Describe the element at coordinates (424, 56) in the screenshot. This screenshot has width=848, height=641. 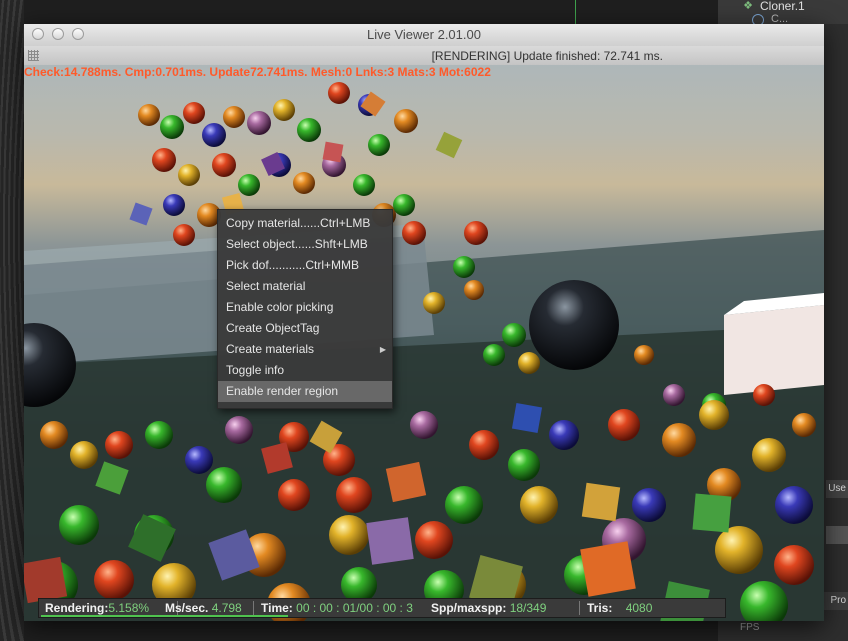
I see `status-bar: [RENDERING] Update finished: 72.741 ms.` at that location.